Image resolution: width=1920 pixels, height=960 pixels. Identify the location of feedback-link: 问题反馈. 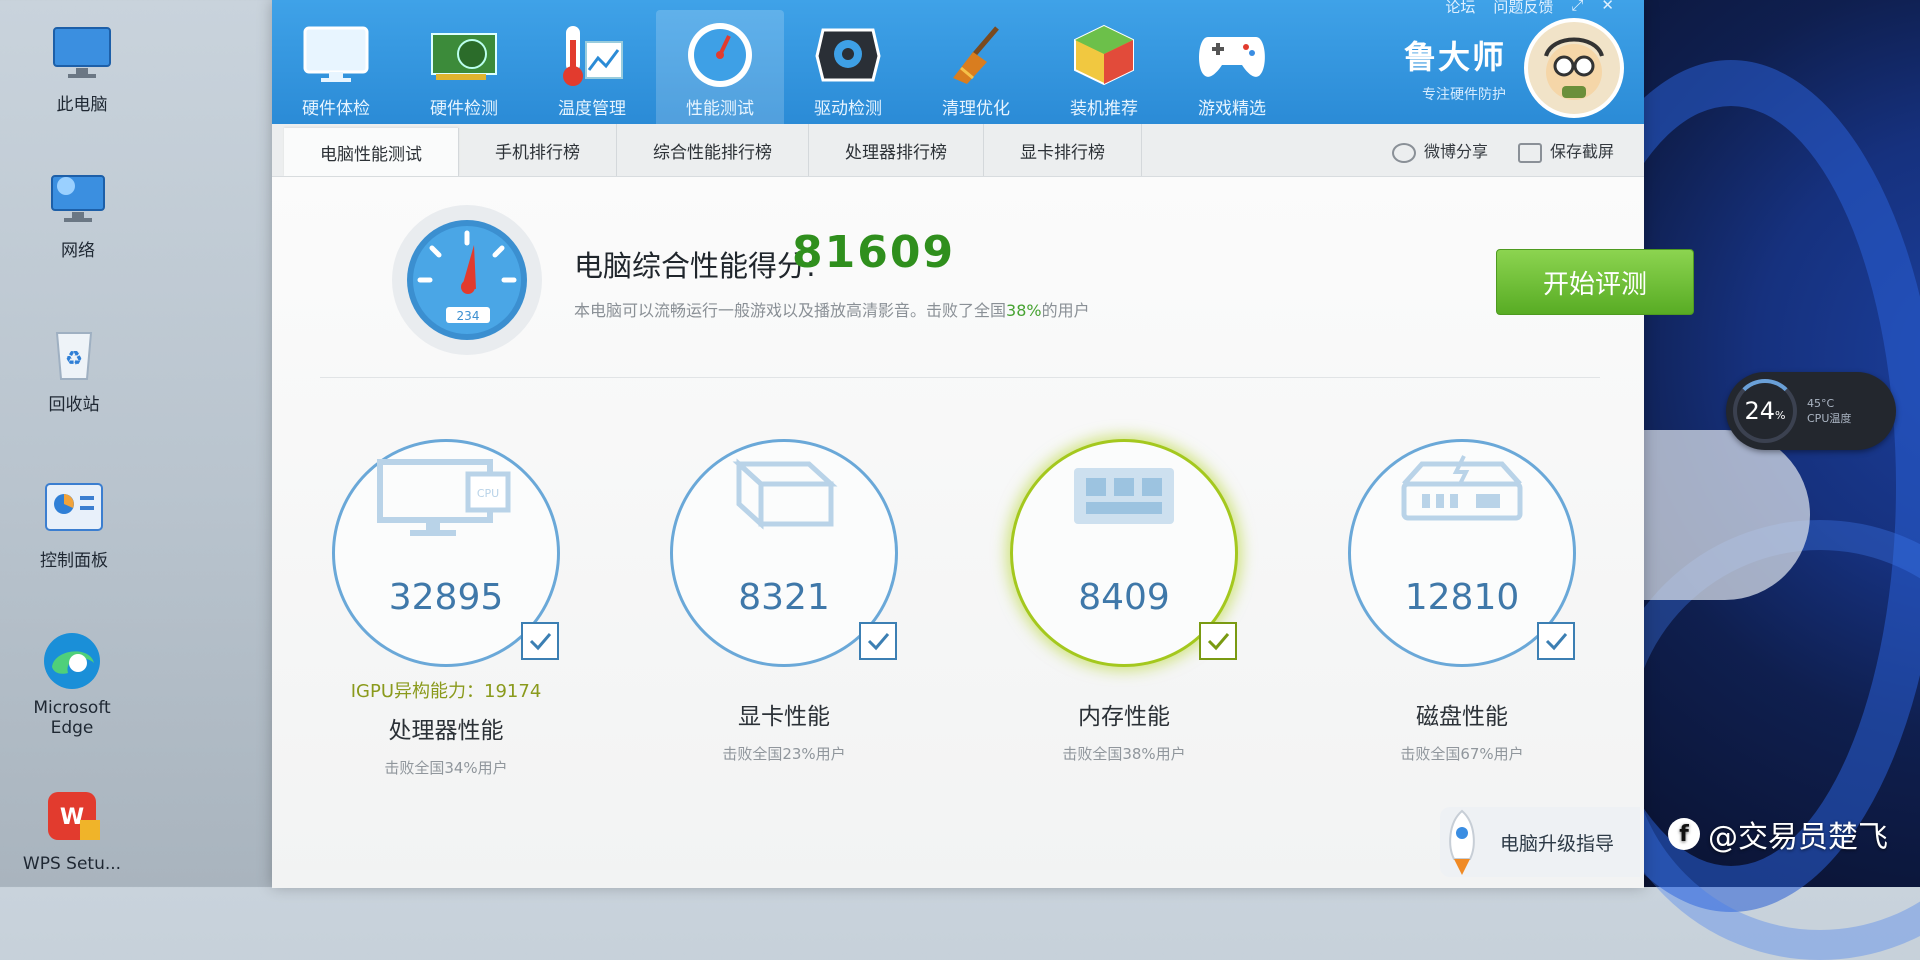
(1523, 8).